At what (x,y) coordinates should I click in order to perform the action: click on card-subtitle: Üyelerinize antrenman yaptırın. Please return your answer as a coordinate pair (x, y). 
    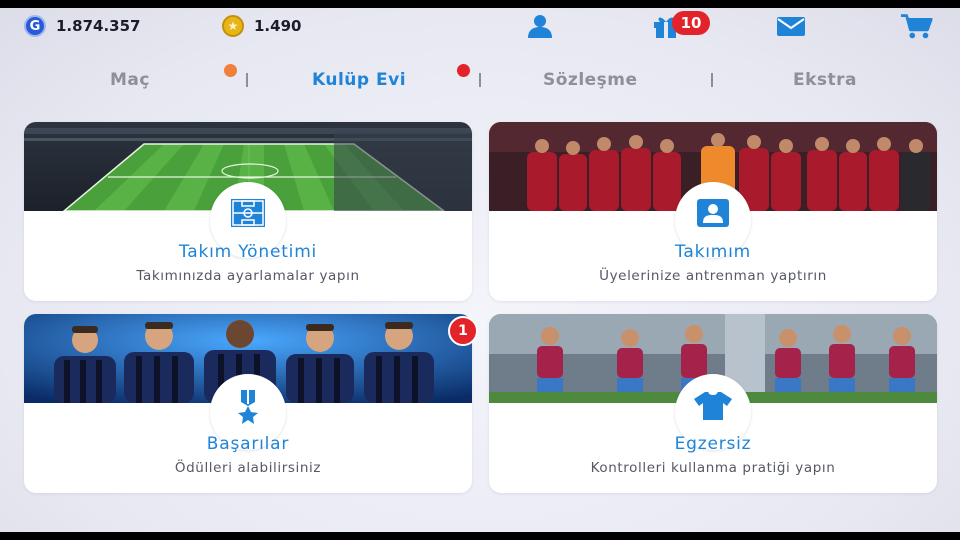
    Looking at the image, I should click on (713, 276).